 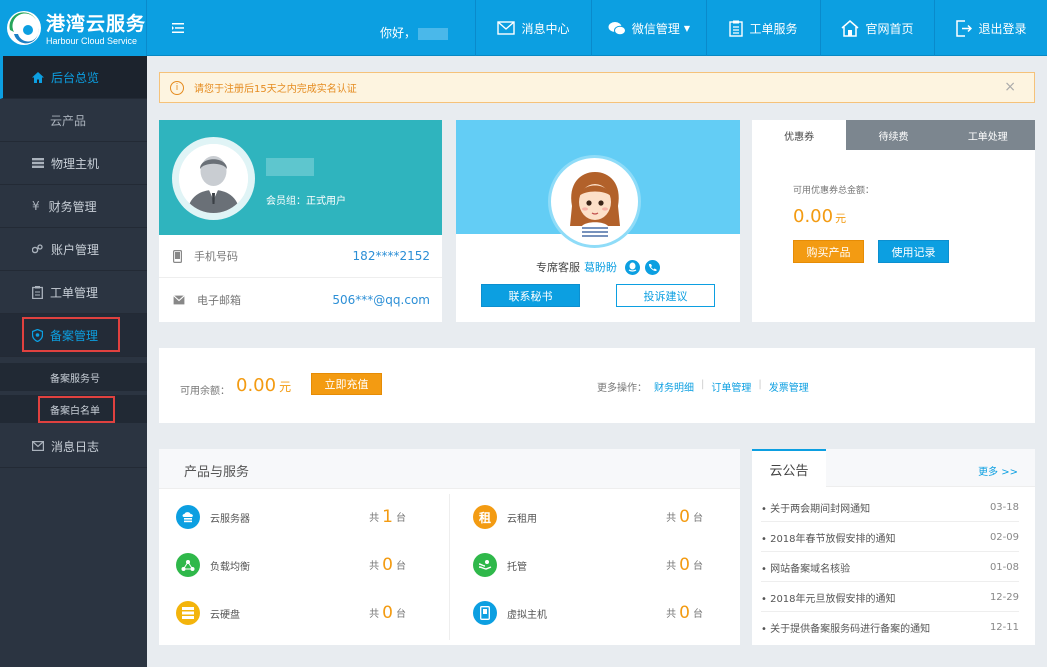 I want to click on nav-ticket-service: 工单服务, so click(x=763, y=28).